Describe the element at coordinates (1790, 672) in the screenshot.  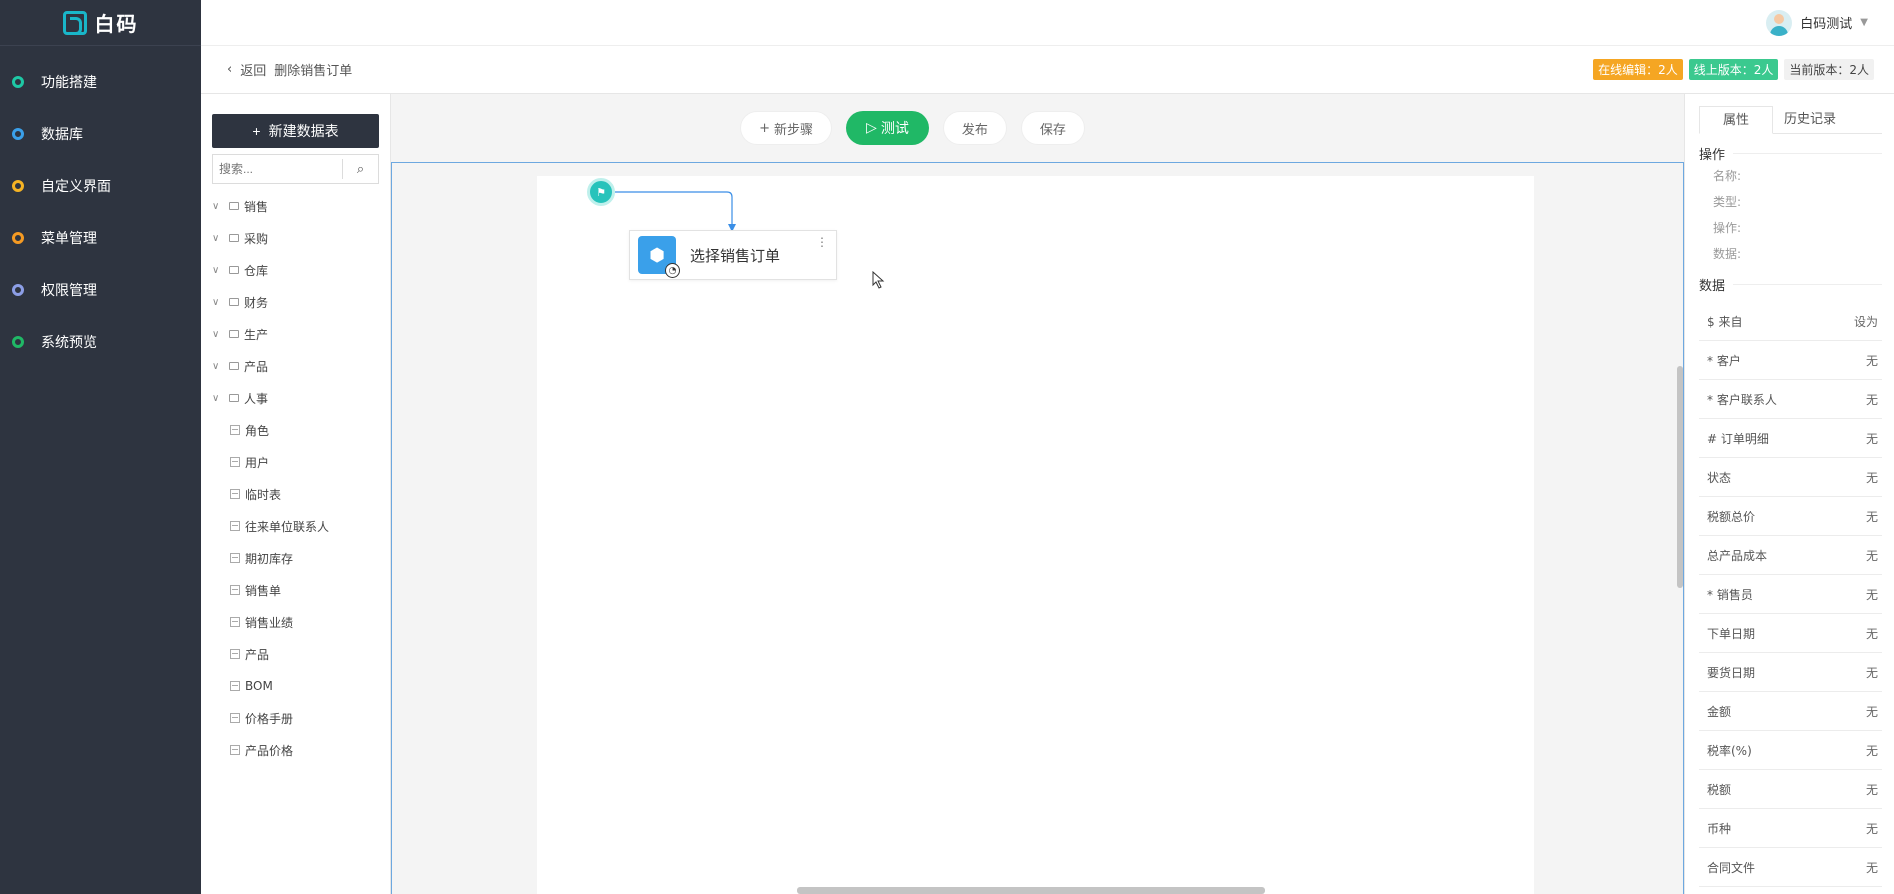
I see `data-field-row: 要货日期 无` at that location.